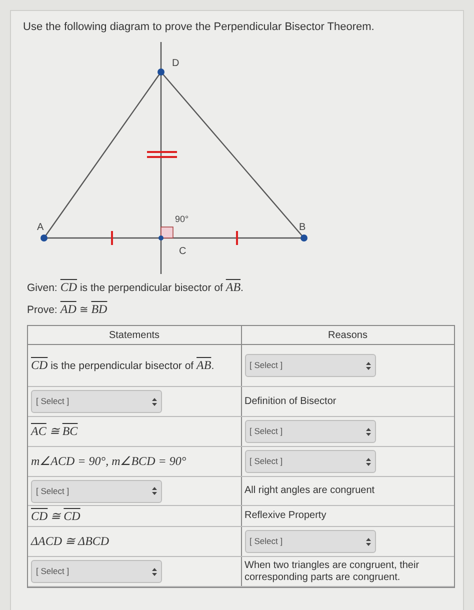 The image size is (474, 610). Describe the element at coordinates (42, 310) in the screenshot. I see `prove-label: Prove:` at that location.